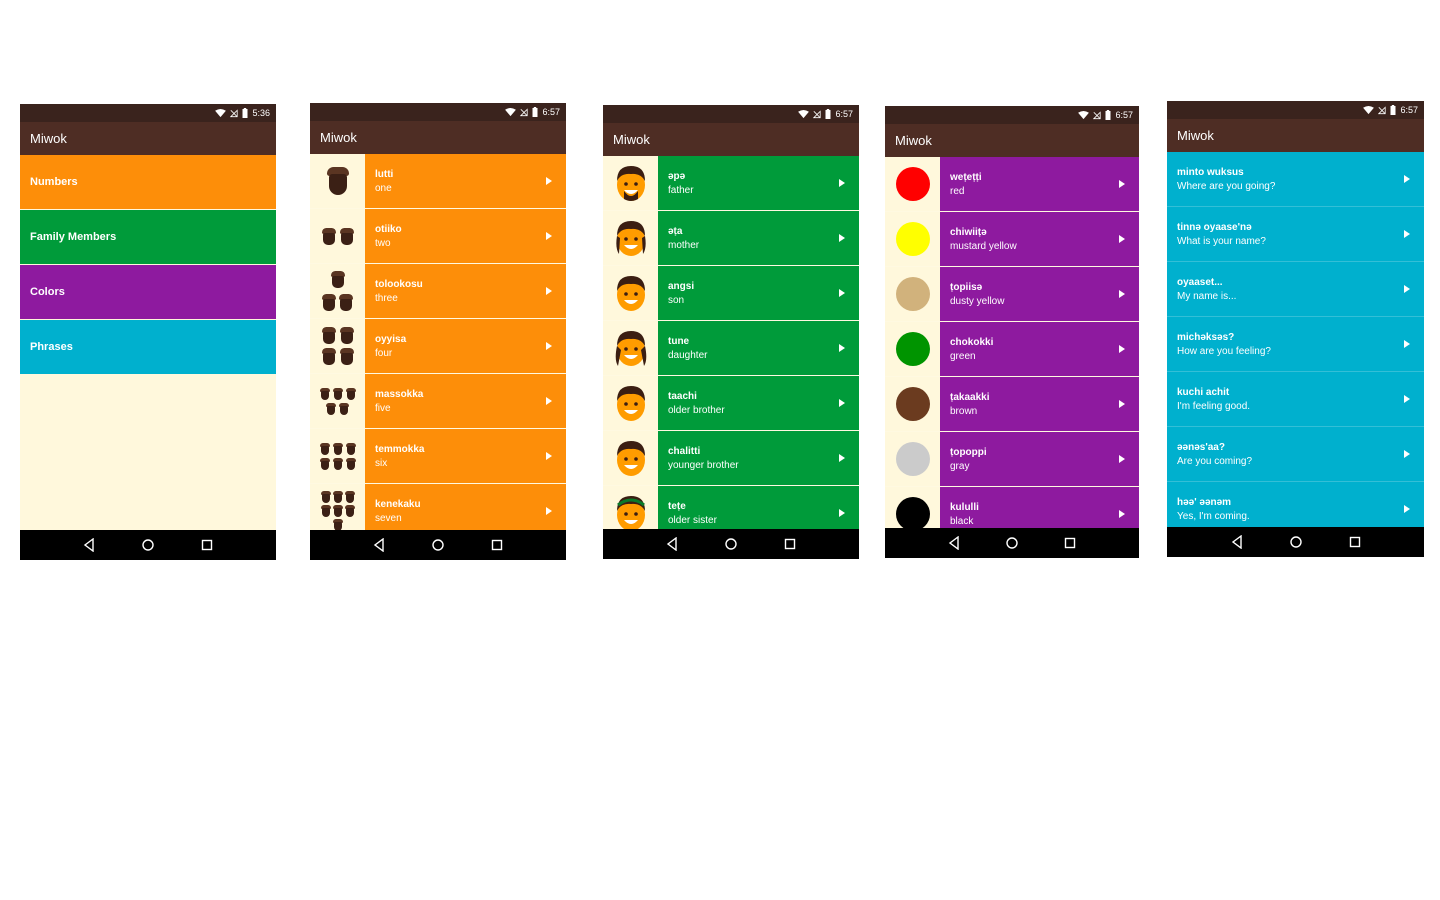 This screenshot has width=1440, height=900. What do you see at coordinates (1295, 234) in the screenshot?
I see `list-item: tinnә oyaase'nә What is your name?` at bounding box center [1295, 234].